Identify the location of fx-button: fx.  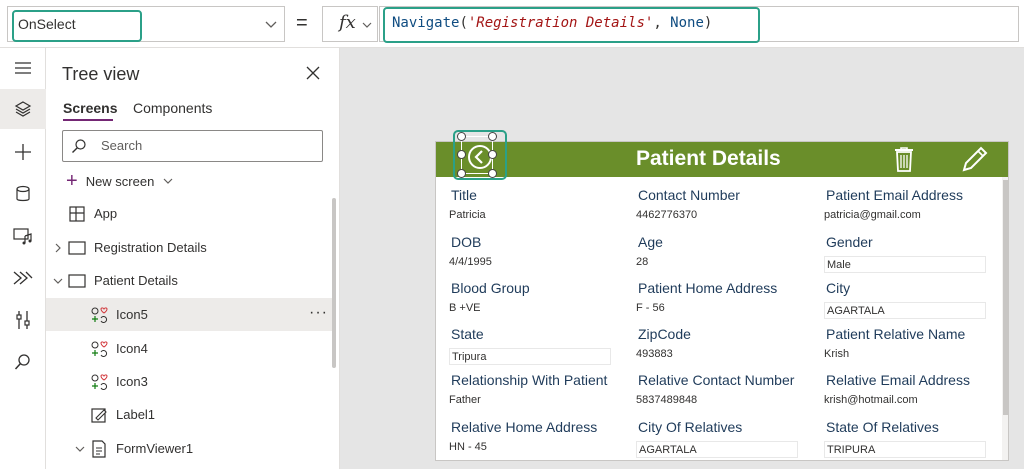
(350, 24).